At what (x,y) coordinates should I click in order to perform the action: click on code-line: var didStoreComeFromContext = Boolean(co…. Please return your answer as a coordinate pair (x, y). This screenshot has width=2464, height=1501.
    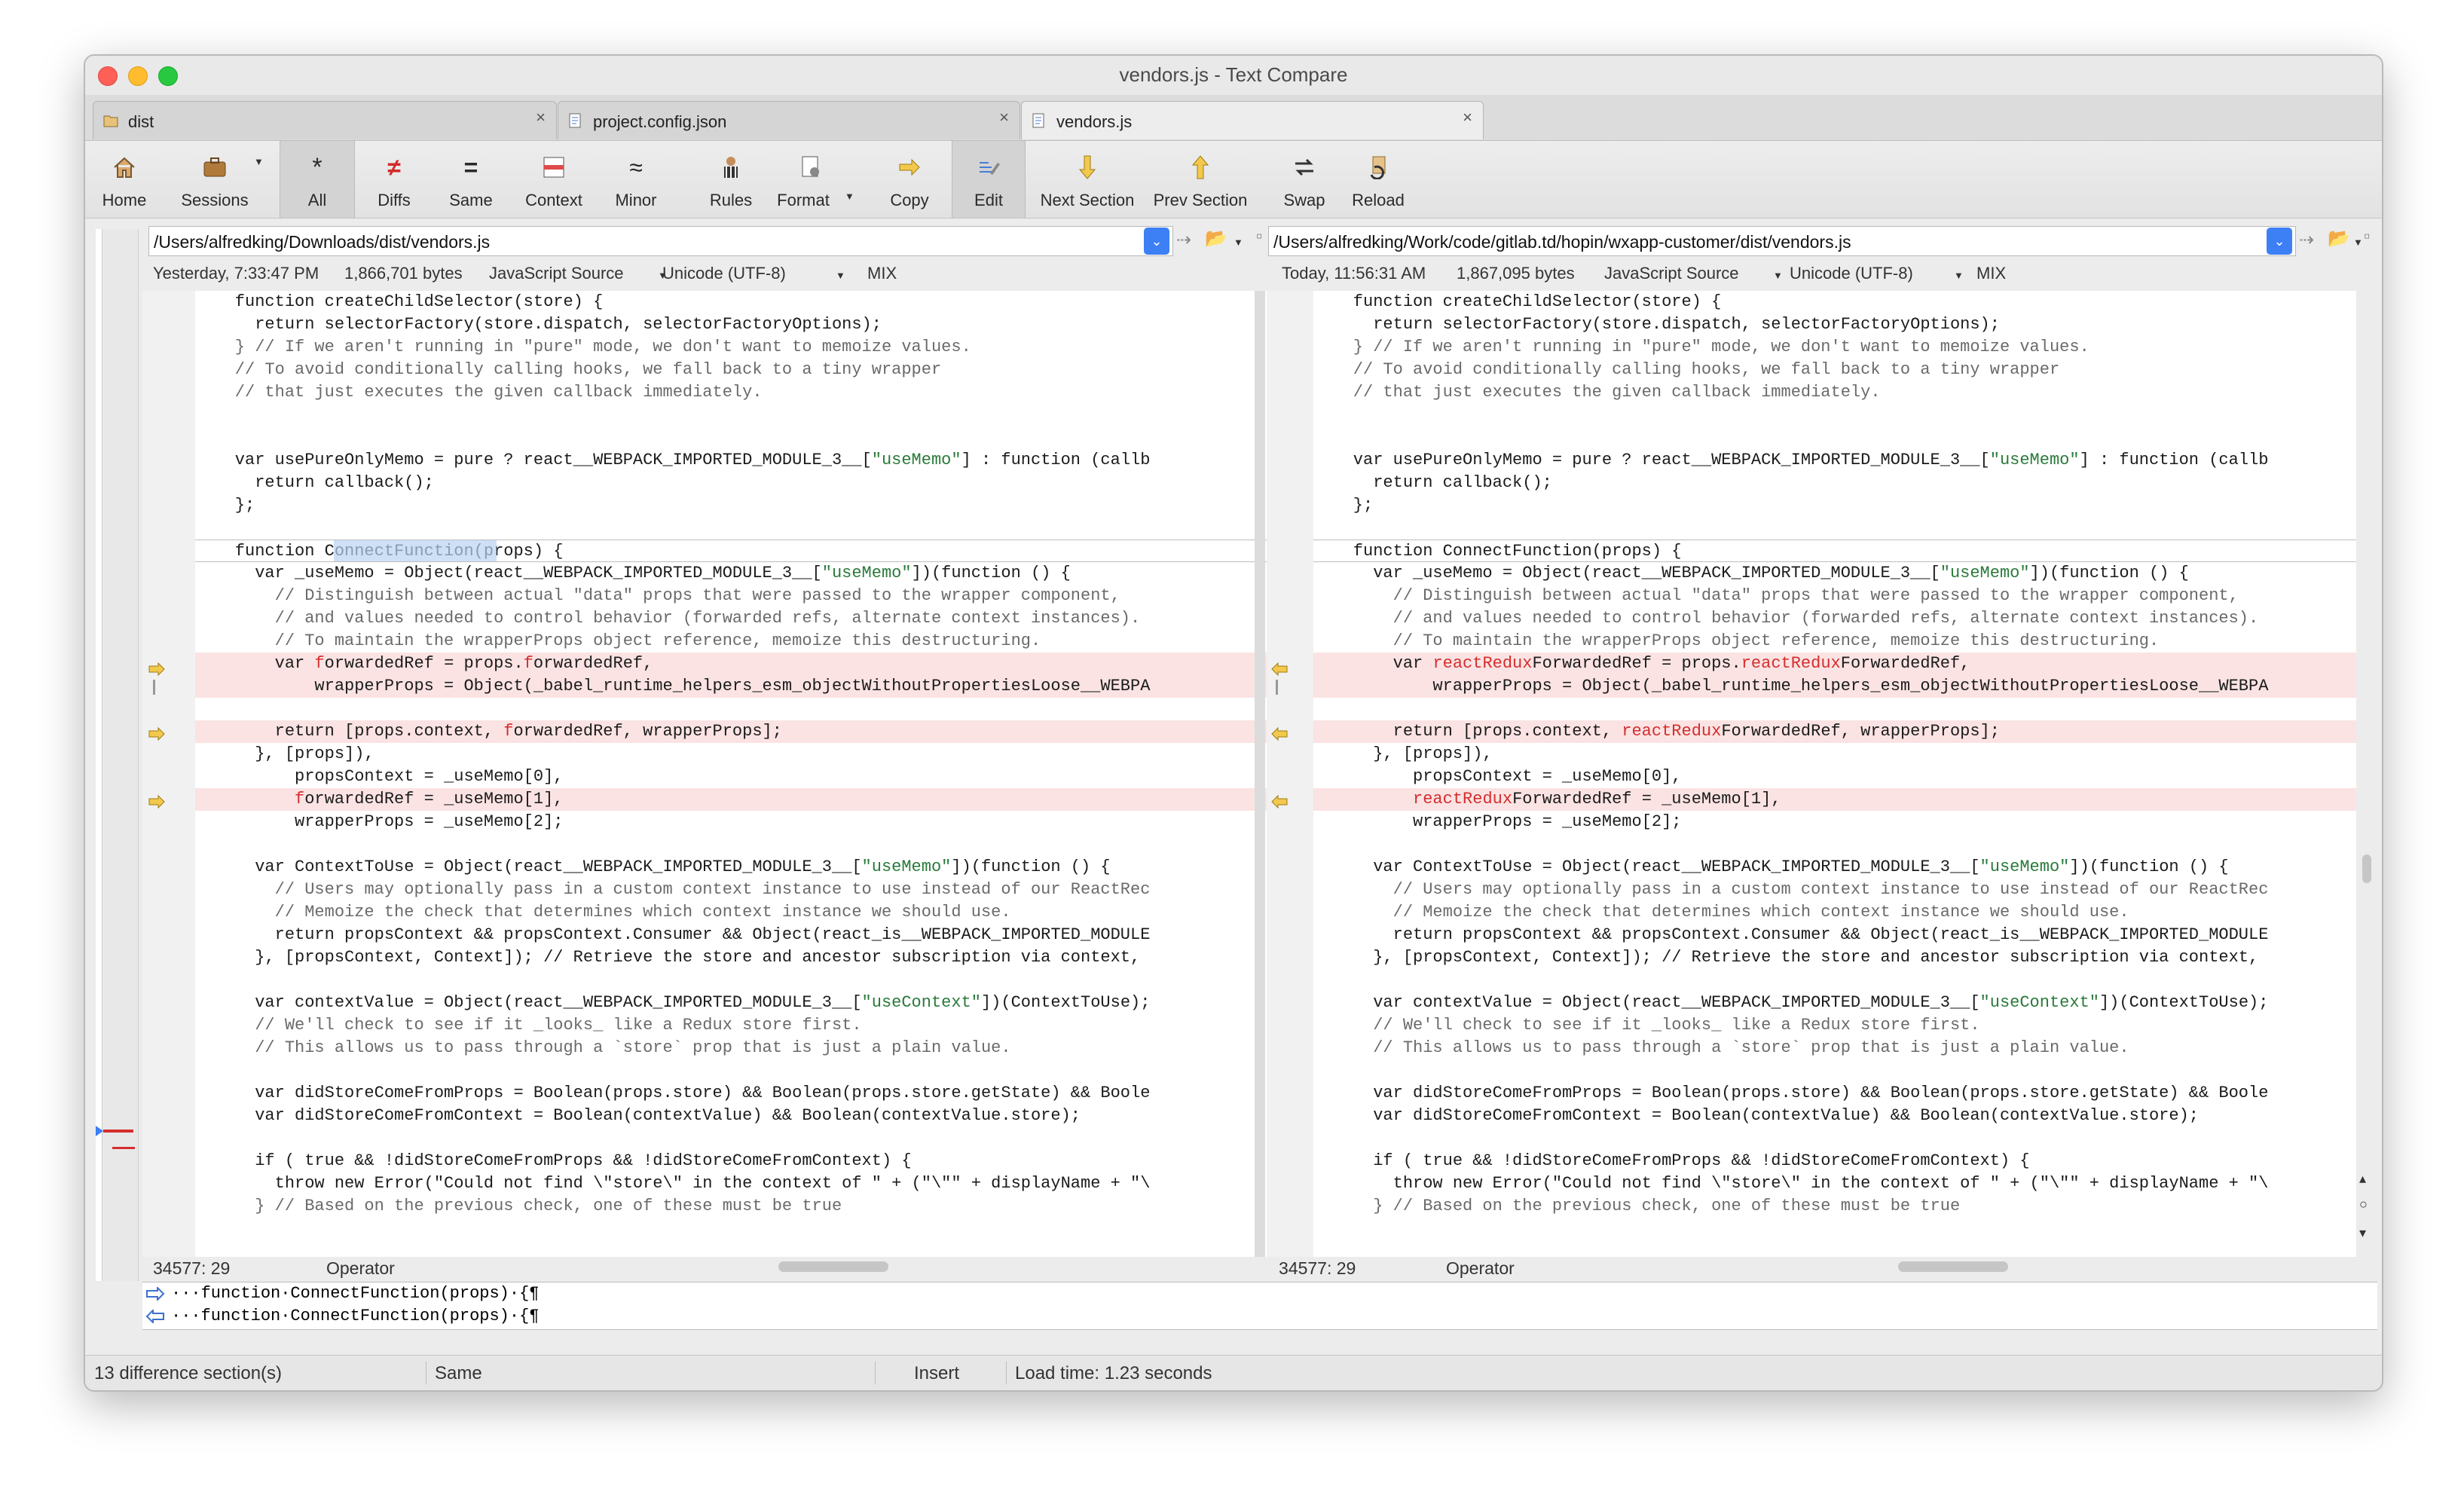
    Looking at the image, I should click on (638, 1116).